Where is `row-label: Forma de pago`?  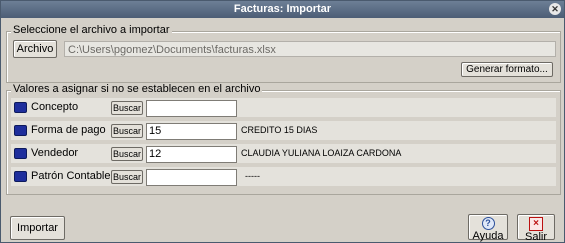 row-label: Forma de pago is located at coordinates (68, 130).